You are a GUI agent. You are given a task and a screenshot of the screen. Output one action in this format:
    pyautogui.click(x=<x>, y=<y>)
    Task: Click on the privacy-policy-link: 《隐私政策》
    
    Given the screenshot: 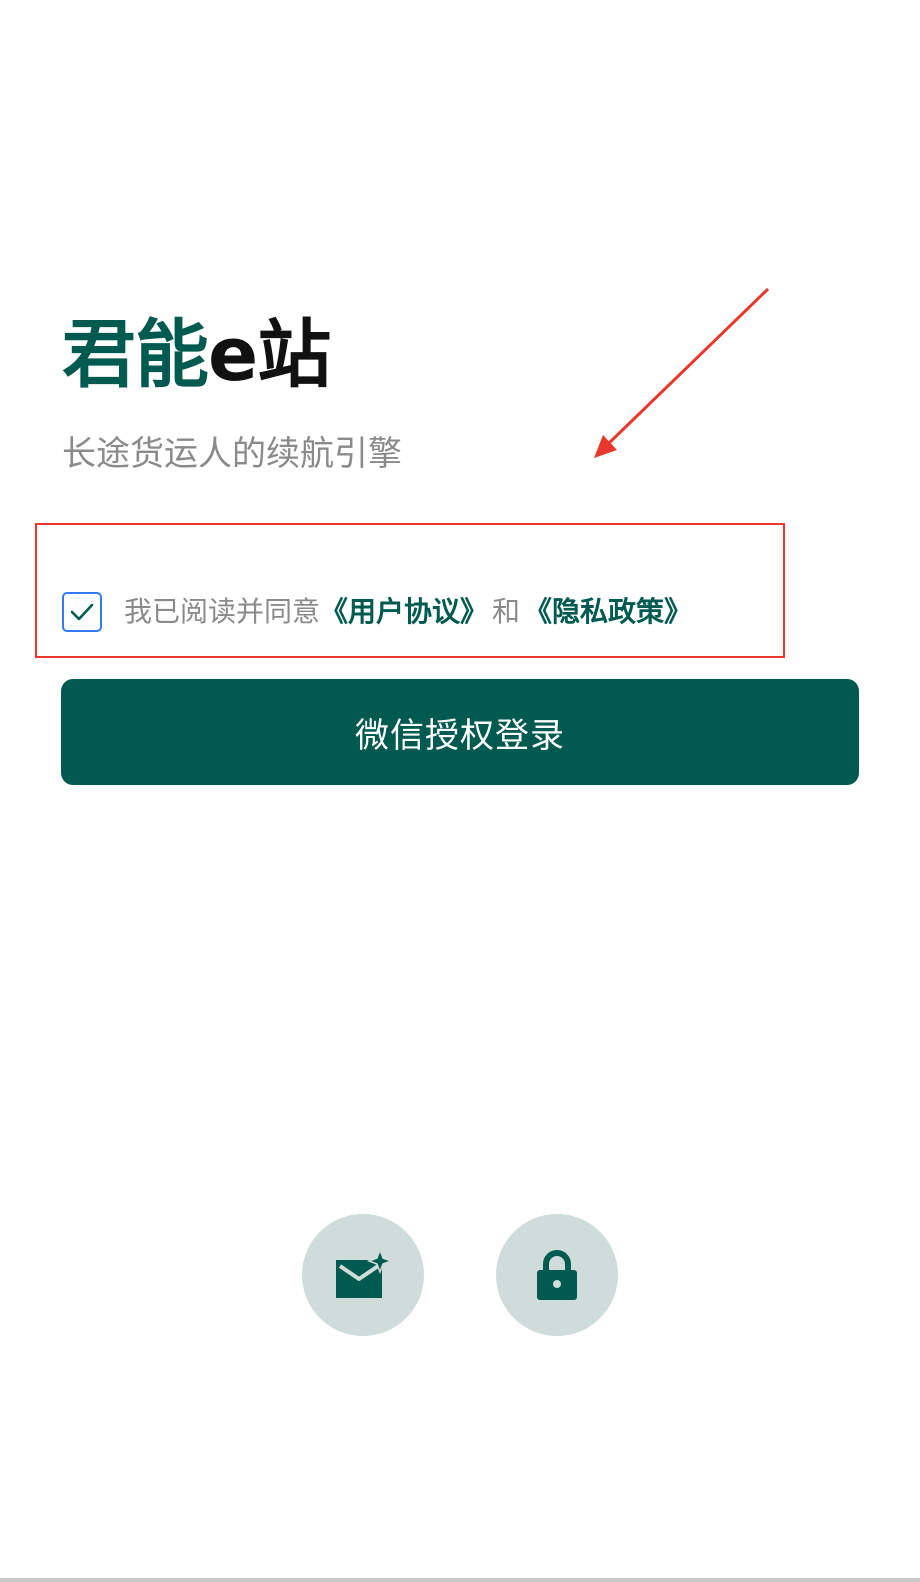 What is the action you would take?
    pyautogui.click(x=608, y=612)
    